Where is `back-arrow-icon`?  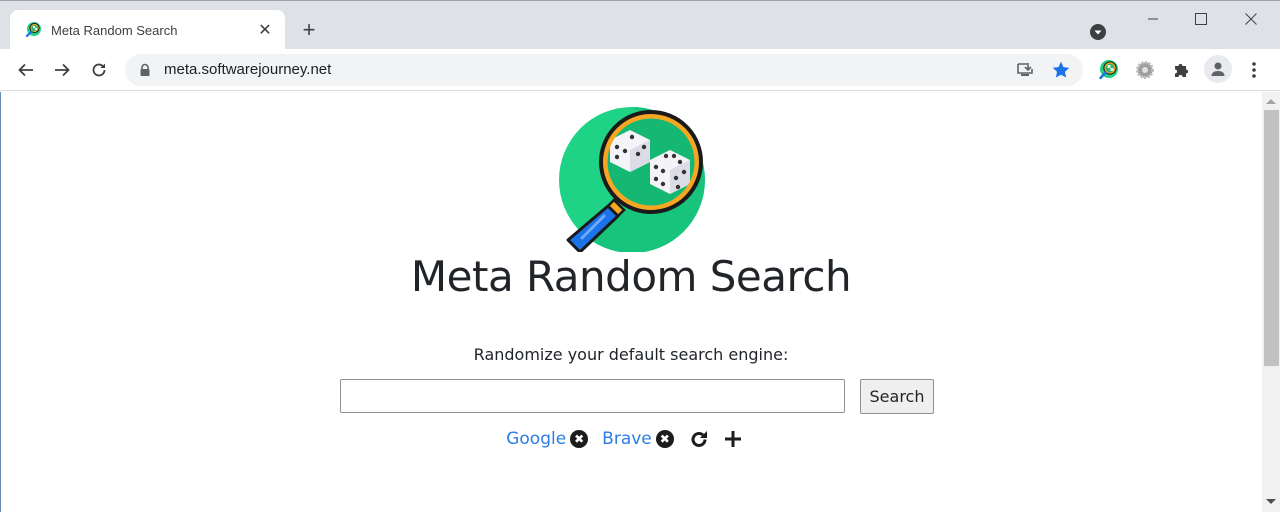
back-arrow-icon is located at coordinates (25, 70).